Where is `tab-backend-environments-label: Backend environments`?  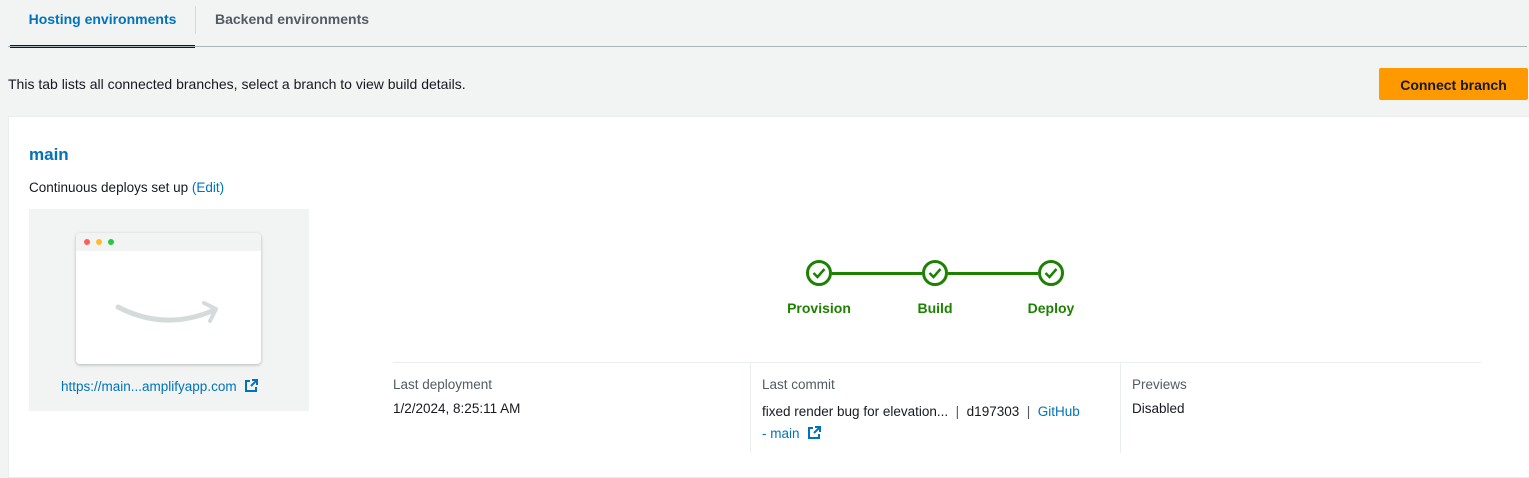 tab-backend-environments-label: Backend environments is located at coordinates (292, 19).